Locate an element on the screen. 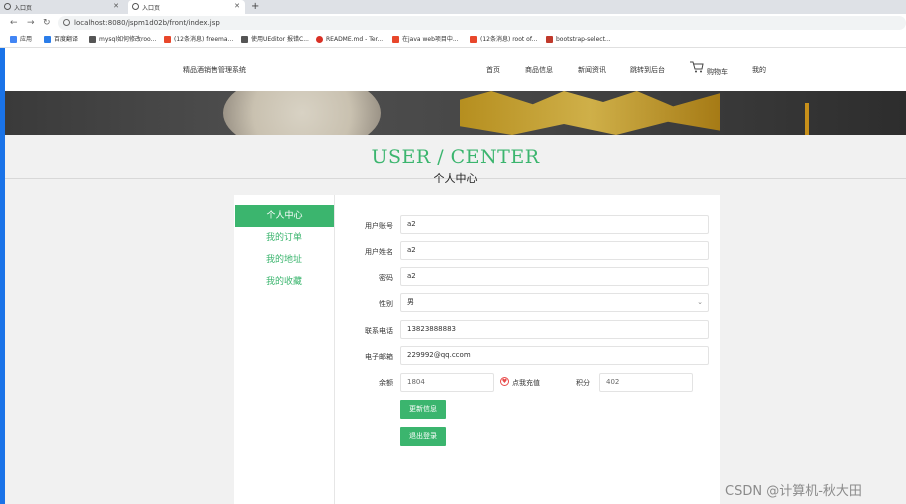  name-field: a2 is located at coordinates (554, 250).